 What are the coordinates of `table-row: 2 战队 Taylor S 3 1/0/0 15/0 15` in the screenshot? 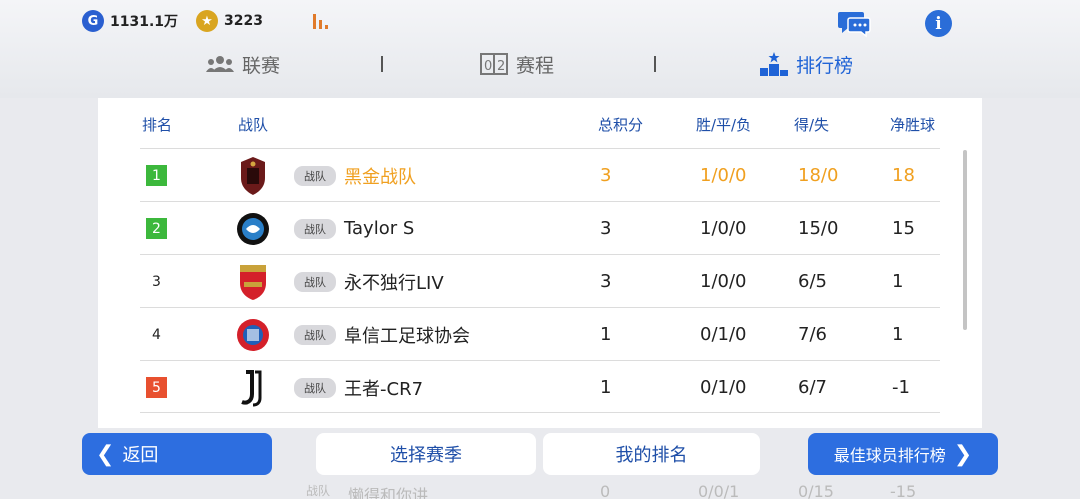 It's located at (540, 227).